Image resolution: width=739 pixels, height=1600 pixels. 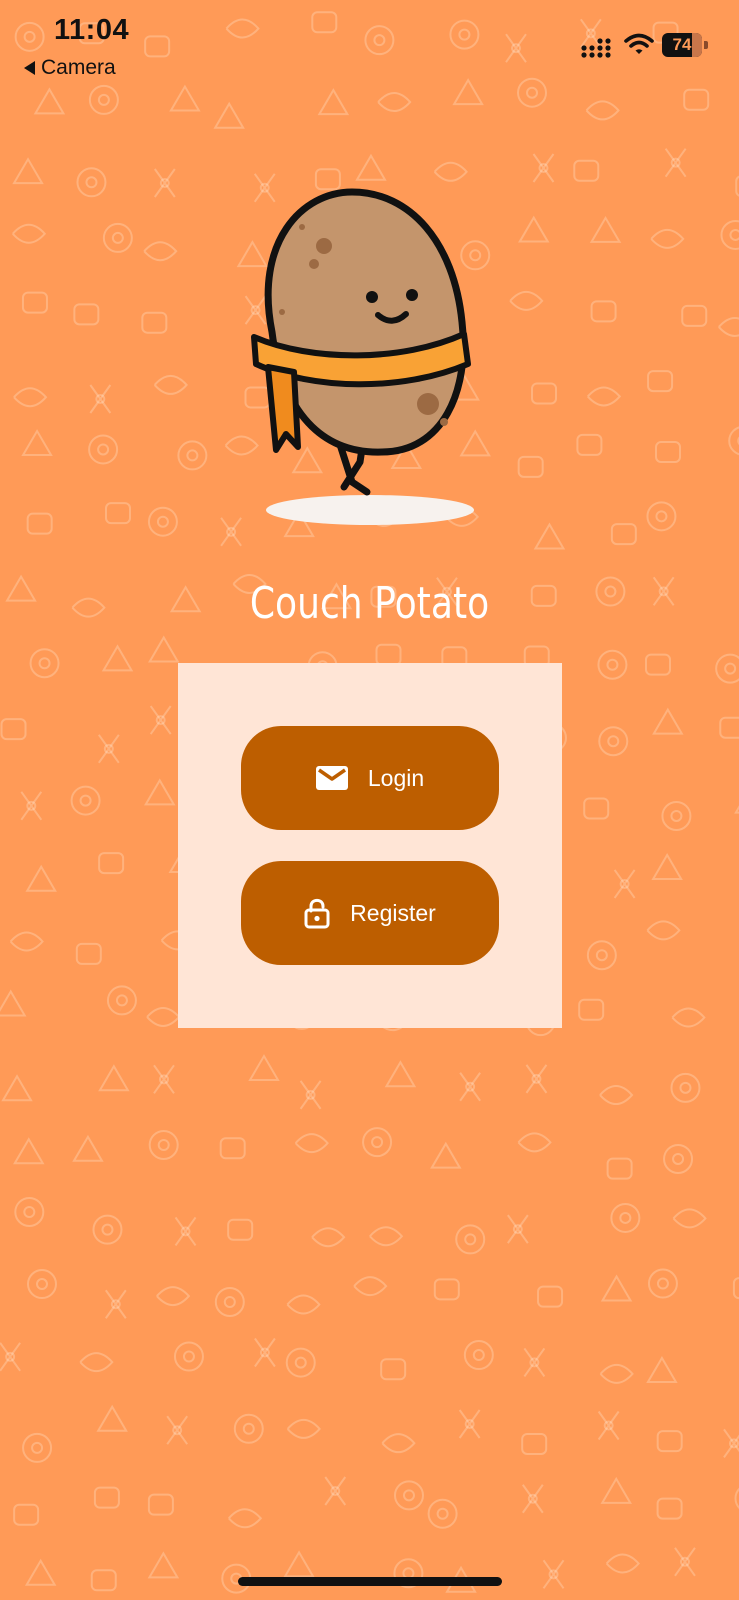 What do you see at coordinates (393, 912) in the screenshot?
I see `register-label: Register` at bounding box center [393, 912].